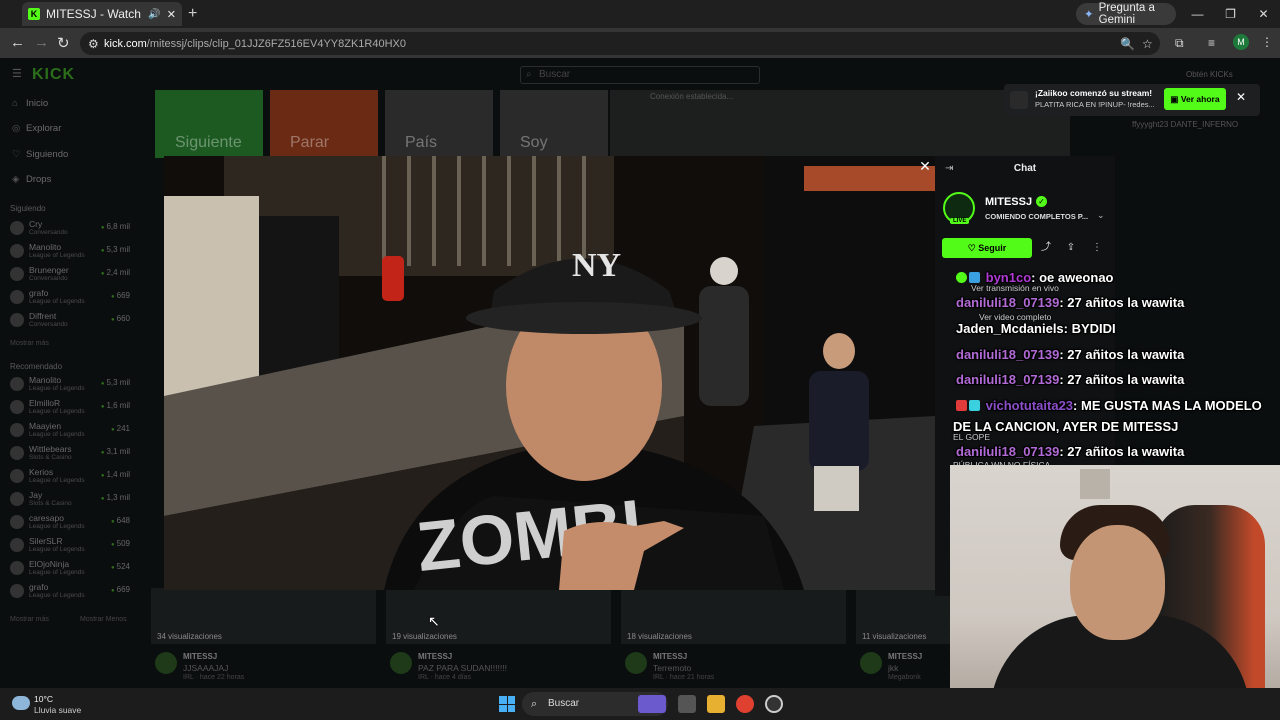 The image size is (1280, 720). I want to click on back-icon: ←, so click(17, 42).